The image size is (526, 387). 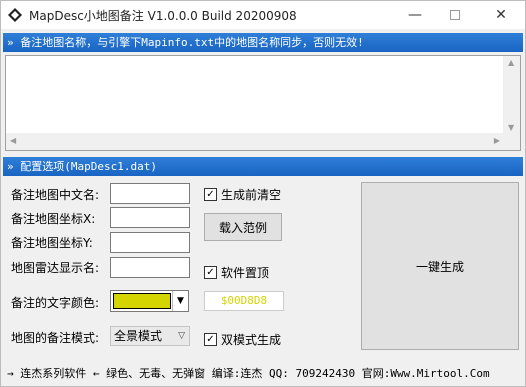 I want to click on radar-name-label: 地图雷达显示名:, so click(x=55, y=268).